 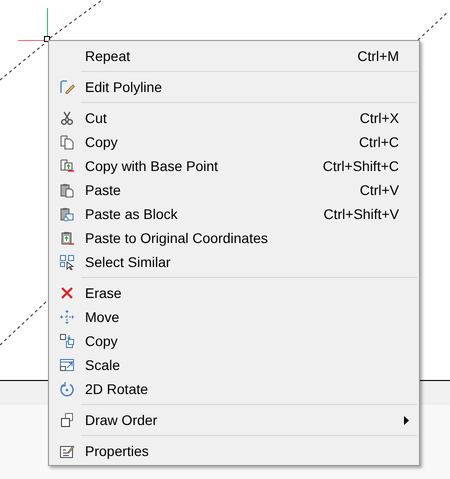 What do you see at coordinates (234, 87) in the screenshot?
I see `menu-item: Edit Polyline` at bounding box center [234, 87].